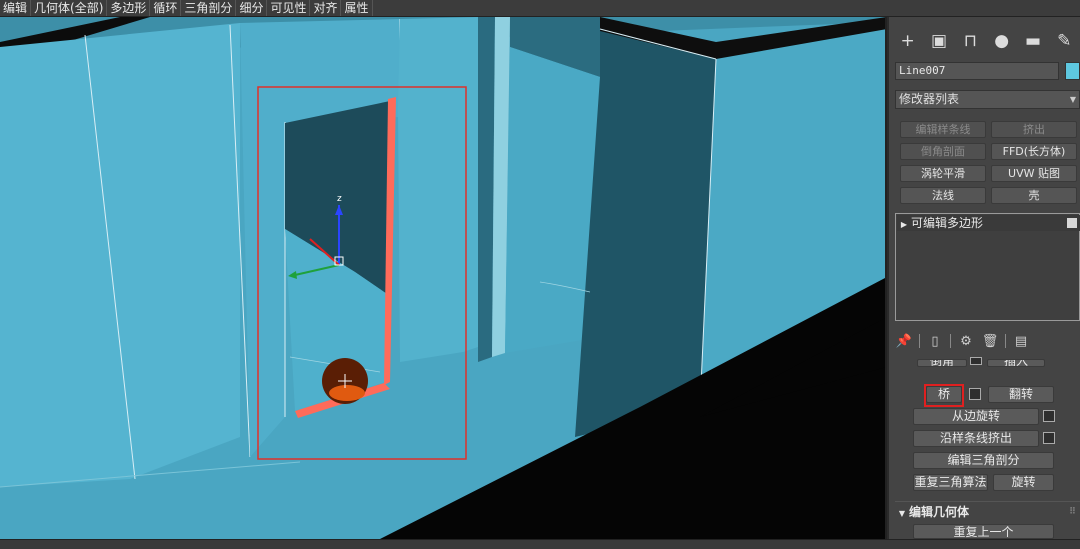 Image resolution: width=1080 pixels, height=549 pixels. I want to click on hinge-settings-button, so click(1049, 416).